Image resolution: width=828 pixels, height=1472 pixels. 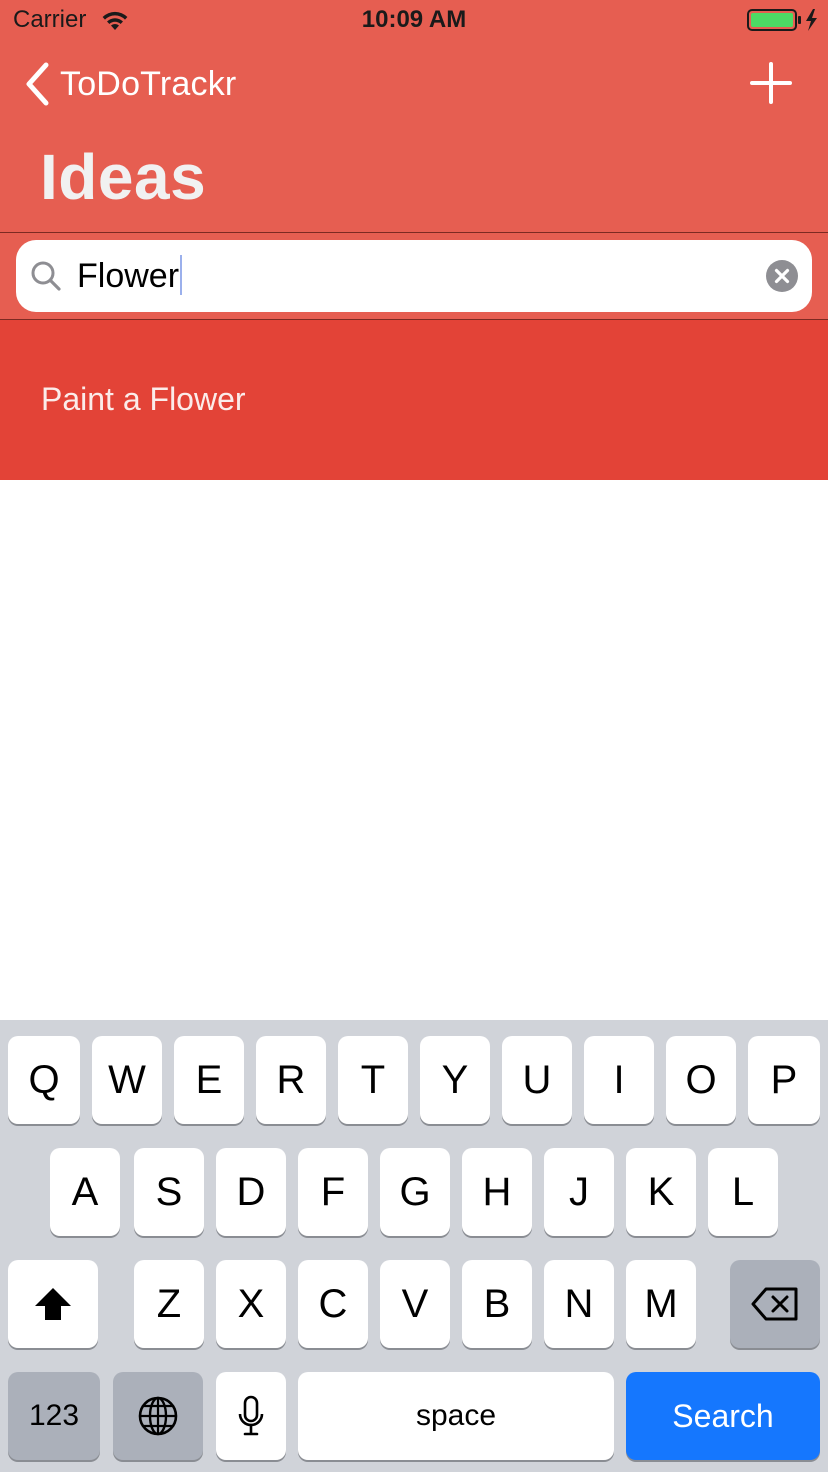 I want to click on search-input-value: Flower, so click(x=128, y=276).